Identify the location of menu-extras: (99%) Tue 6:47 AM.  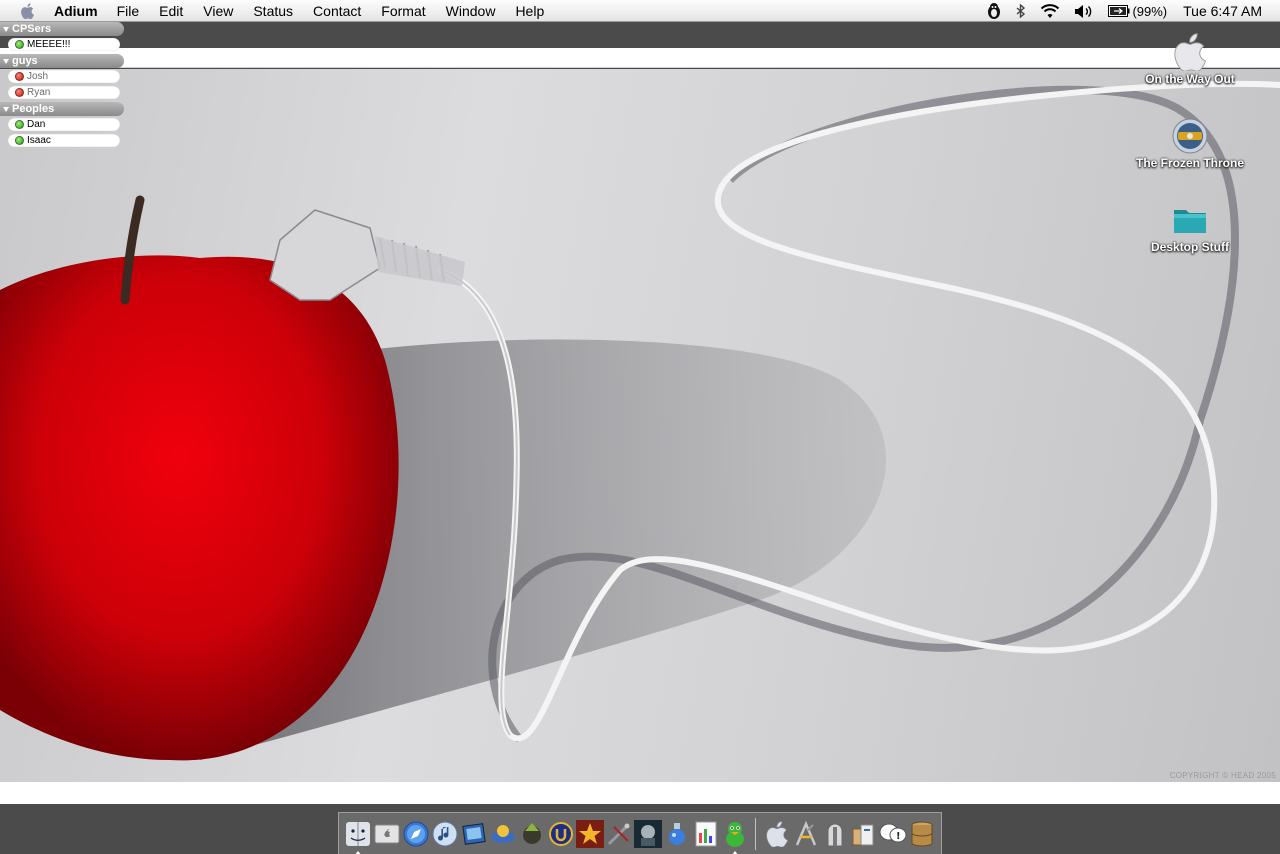
(1129, 11).